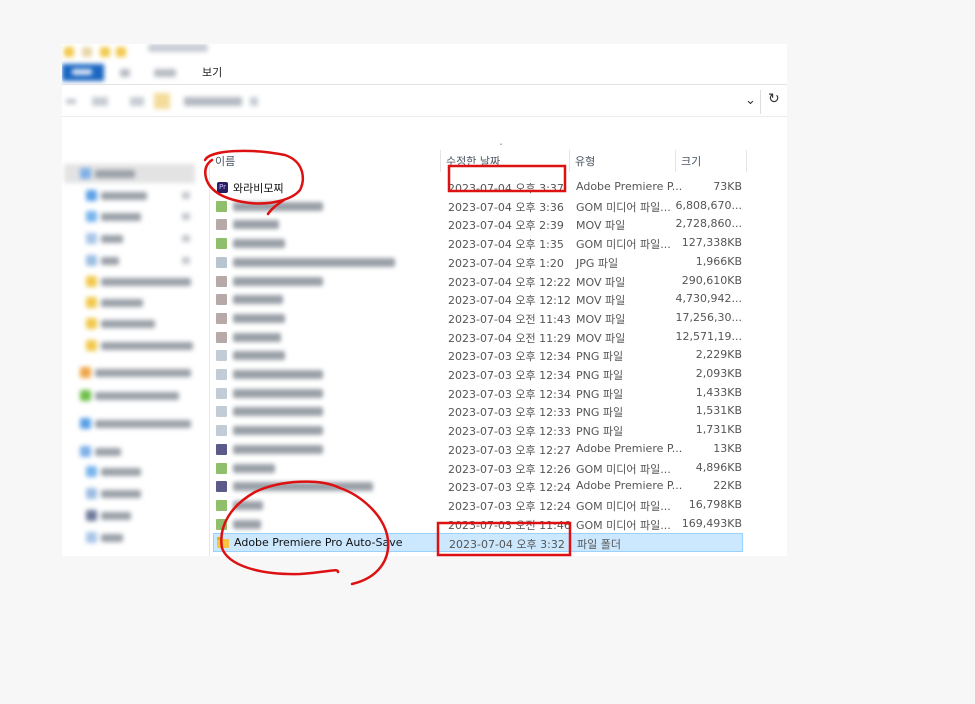 Image resolution: width=975 pixels, height=704 pixels. I want to click on annotation-box-bottom, so click(504, 539).